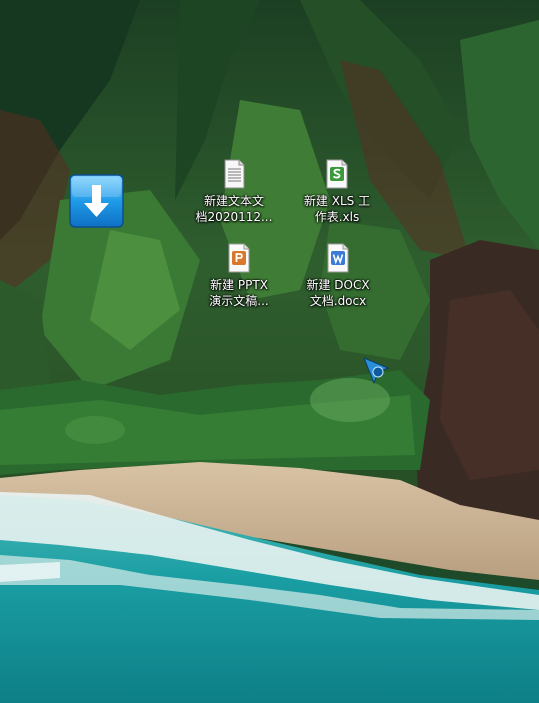  Describe the element at coordinates (337, 201) in the screenshot. I see `label-line: 新建 XLS 工` at that location.